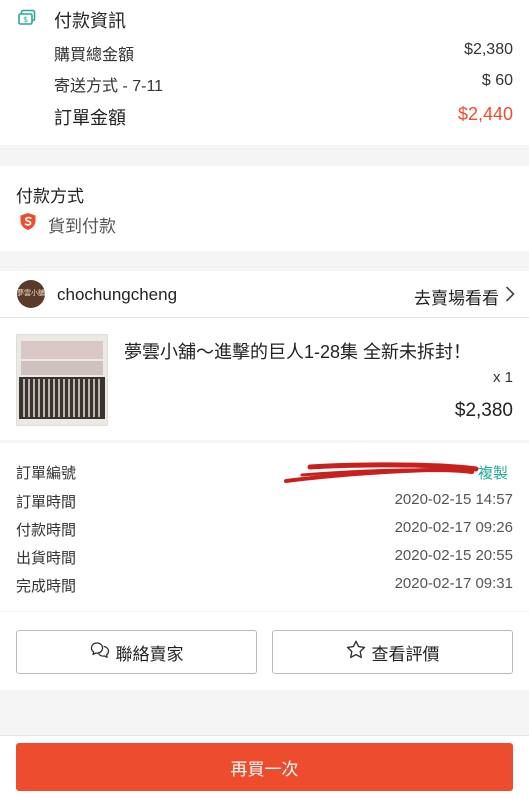 Image resolution: width=529 pixels, height=800 pixels. What do you see at coordinates (485, 114) in the screenshot?
I see `order-total-value: $2,440` at bounding box center [485, 114].